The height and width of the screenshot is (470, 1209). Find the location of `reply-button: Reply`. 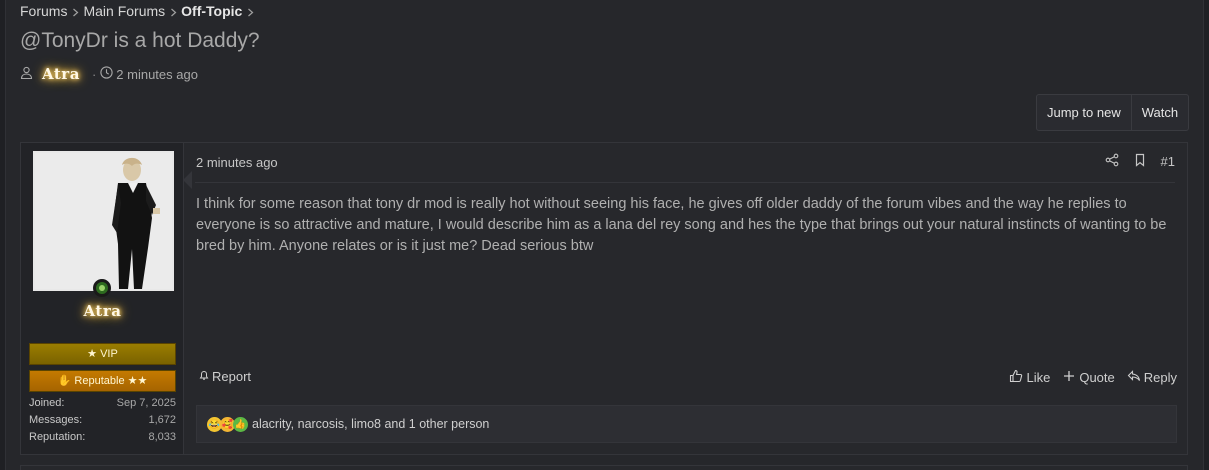

reply-button: Reply is located at coordinates (1152, 377).